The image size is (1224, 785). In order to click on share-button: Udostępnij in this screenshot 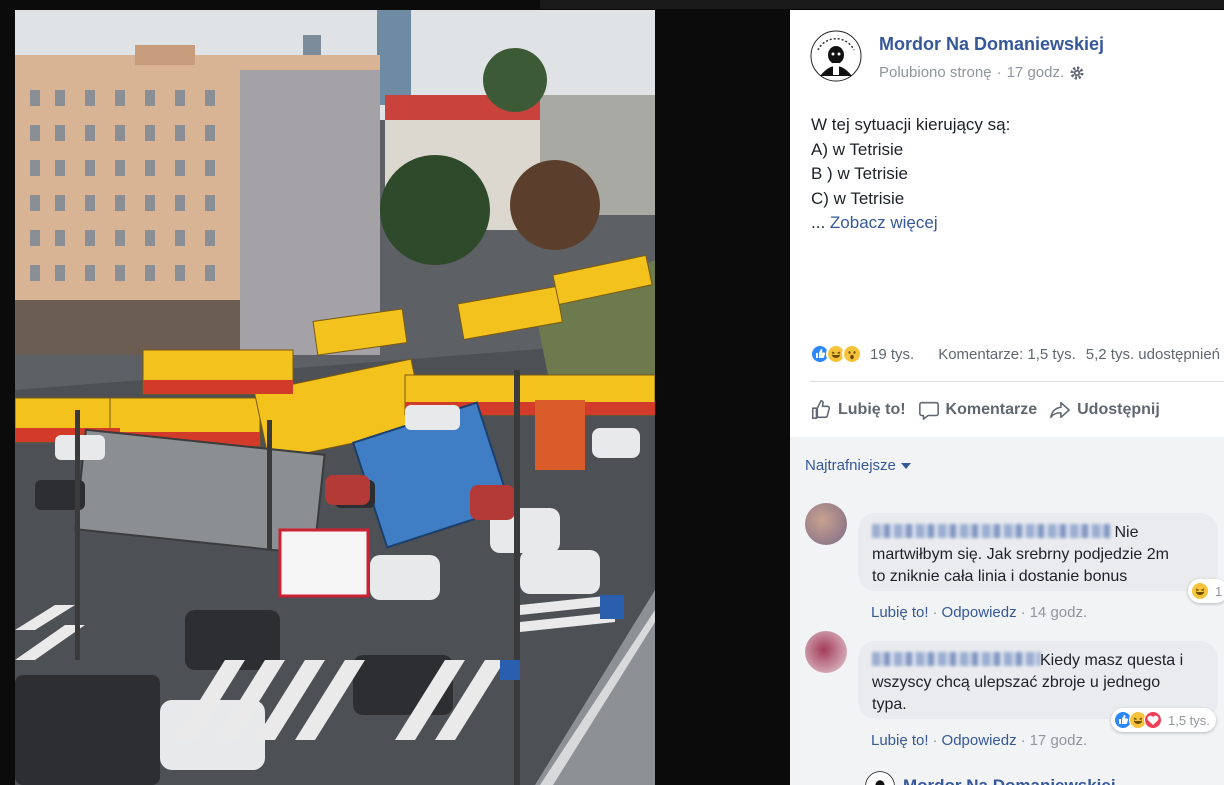, I will do `click(1104, 410)`.